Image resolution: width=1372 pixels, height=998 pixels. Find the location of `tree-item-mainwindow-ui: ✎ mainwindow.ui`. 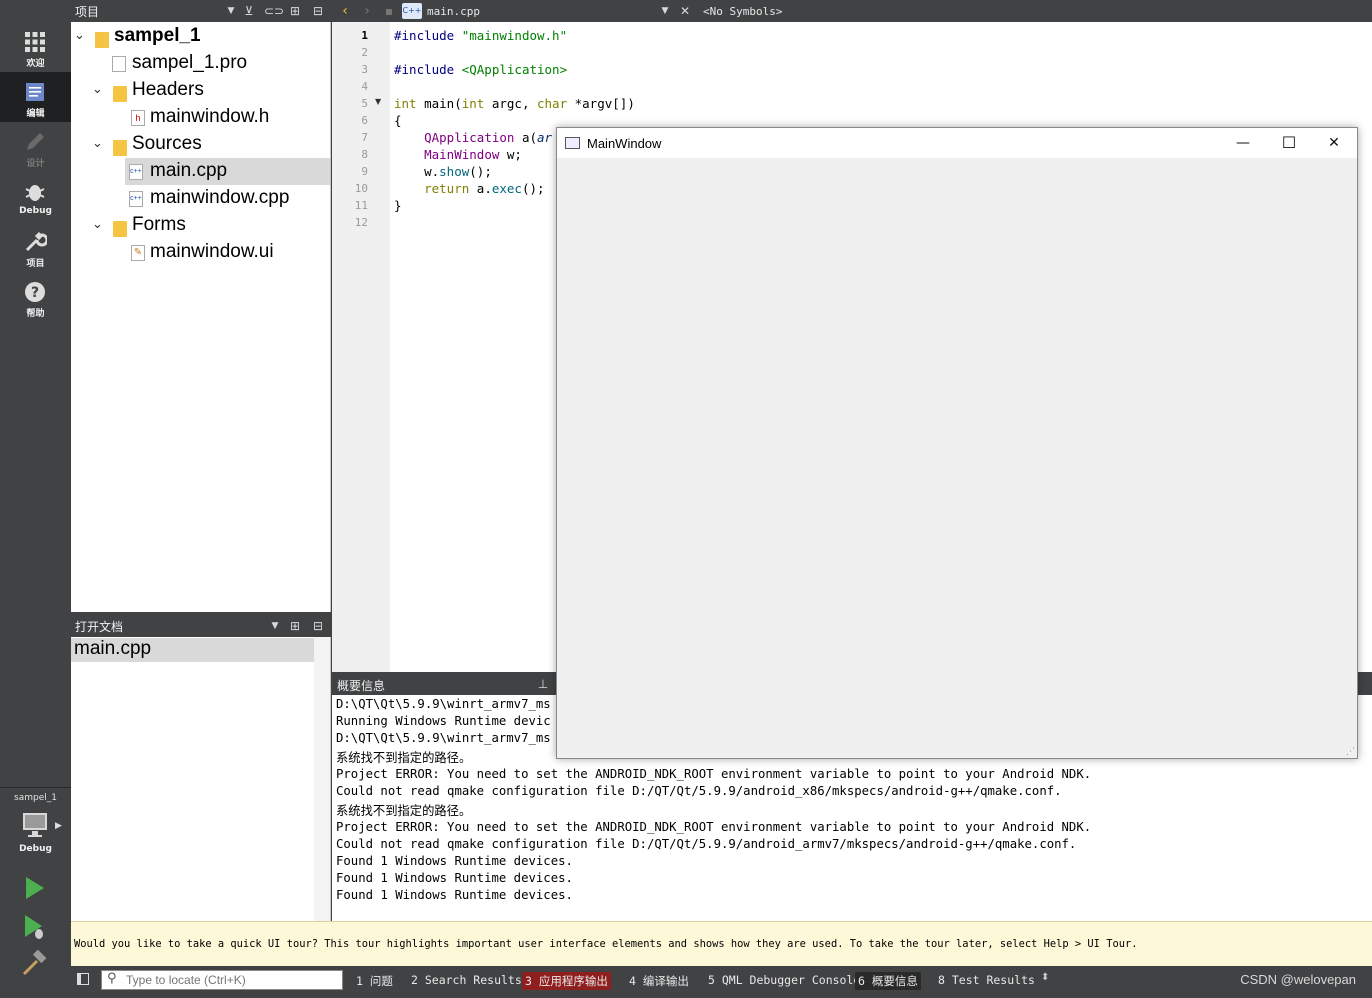

tree-item-mainwindow-ui: ✎ mainwindow.ui is located at coordinates (200, 252).